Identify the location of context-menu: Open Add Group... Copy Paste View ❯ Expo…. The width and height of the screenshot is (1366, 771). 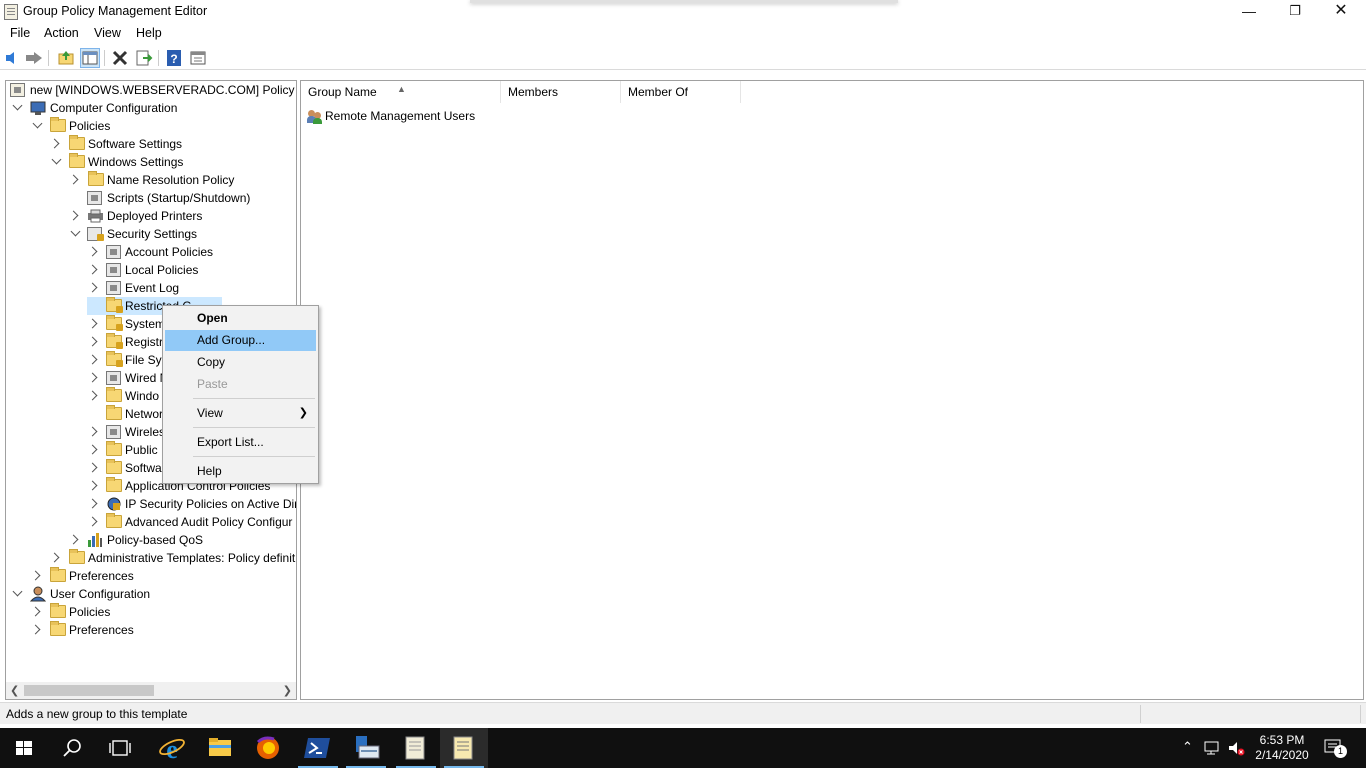
(240, 394).